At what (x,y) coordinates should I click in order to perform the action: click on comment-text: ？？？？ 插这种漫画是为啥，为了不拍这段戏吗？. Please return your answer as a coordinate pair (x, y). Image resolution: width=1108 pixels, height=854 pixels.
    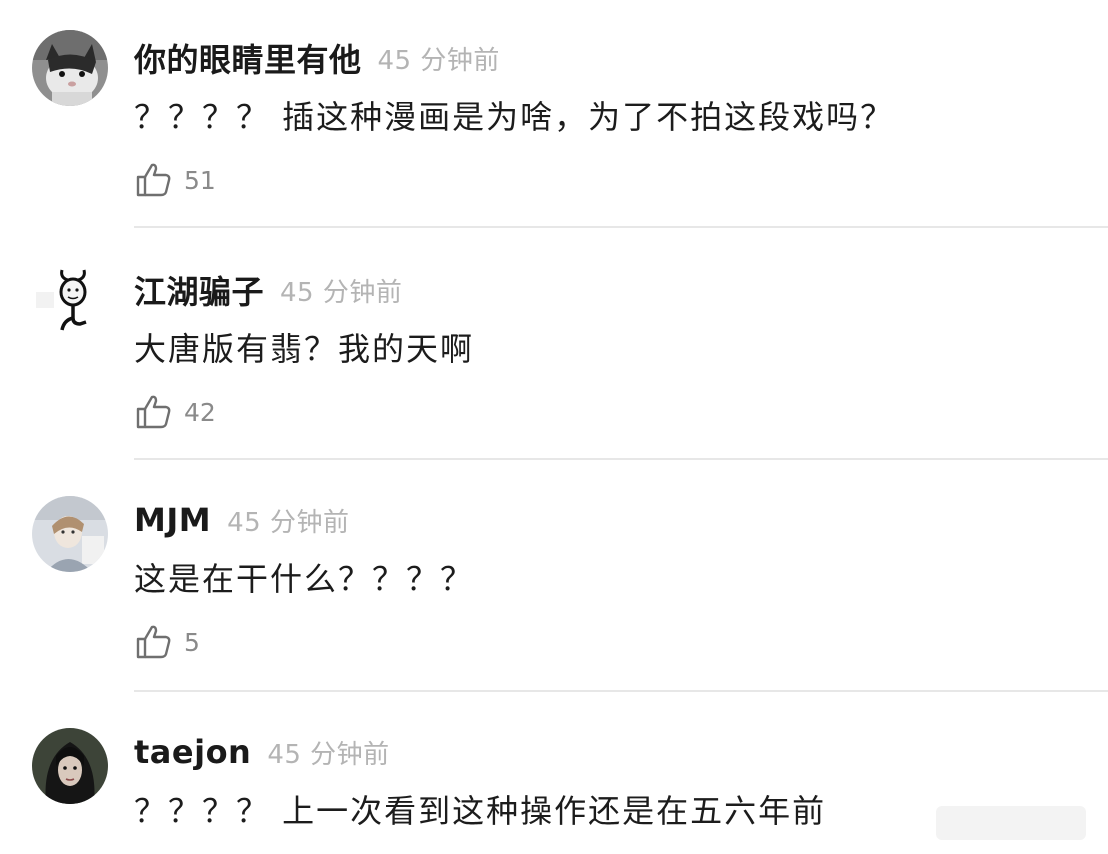
    Looking at the image, I should click on (514, 117).